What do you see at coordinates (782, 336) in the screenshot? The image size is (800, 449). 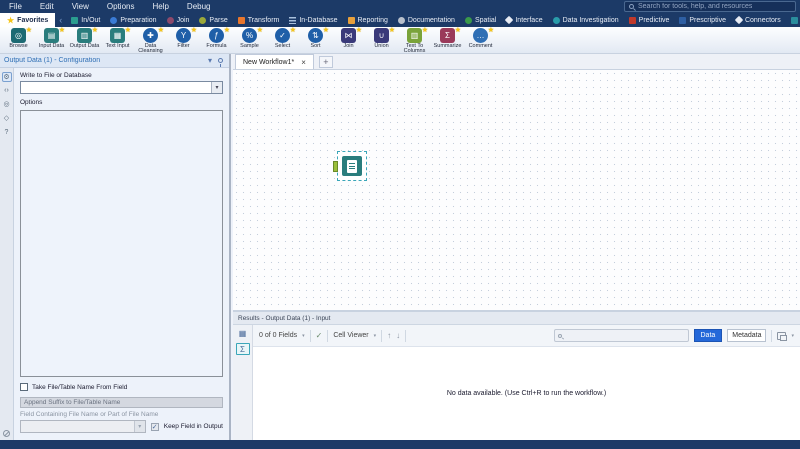 I see `export-icon` at bounding box center [782, 336].